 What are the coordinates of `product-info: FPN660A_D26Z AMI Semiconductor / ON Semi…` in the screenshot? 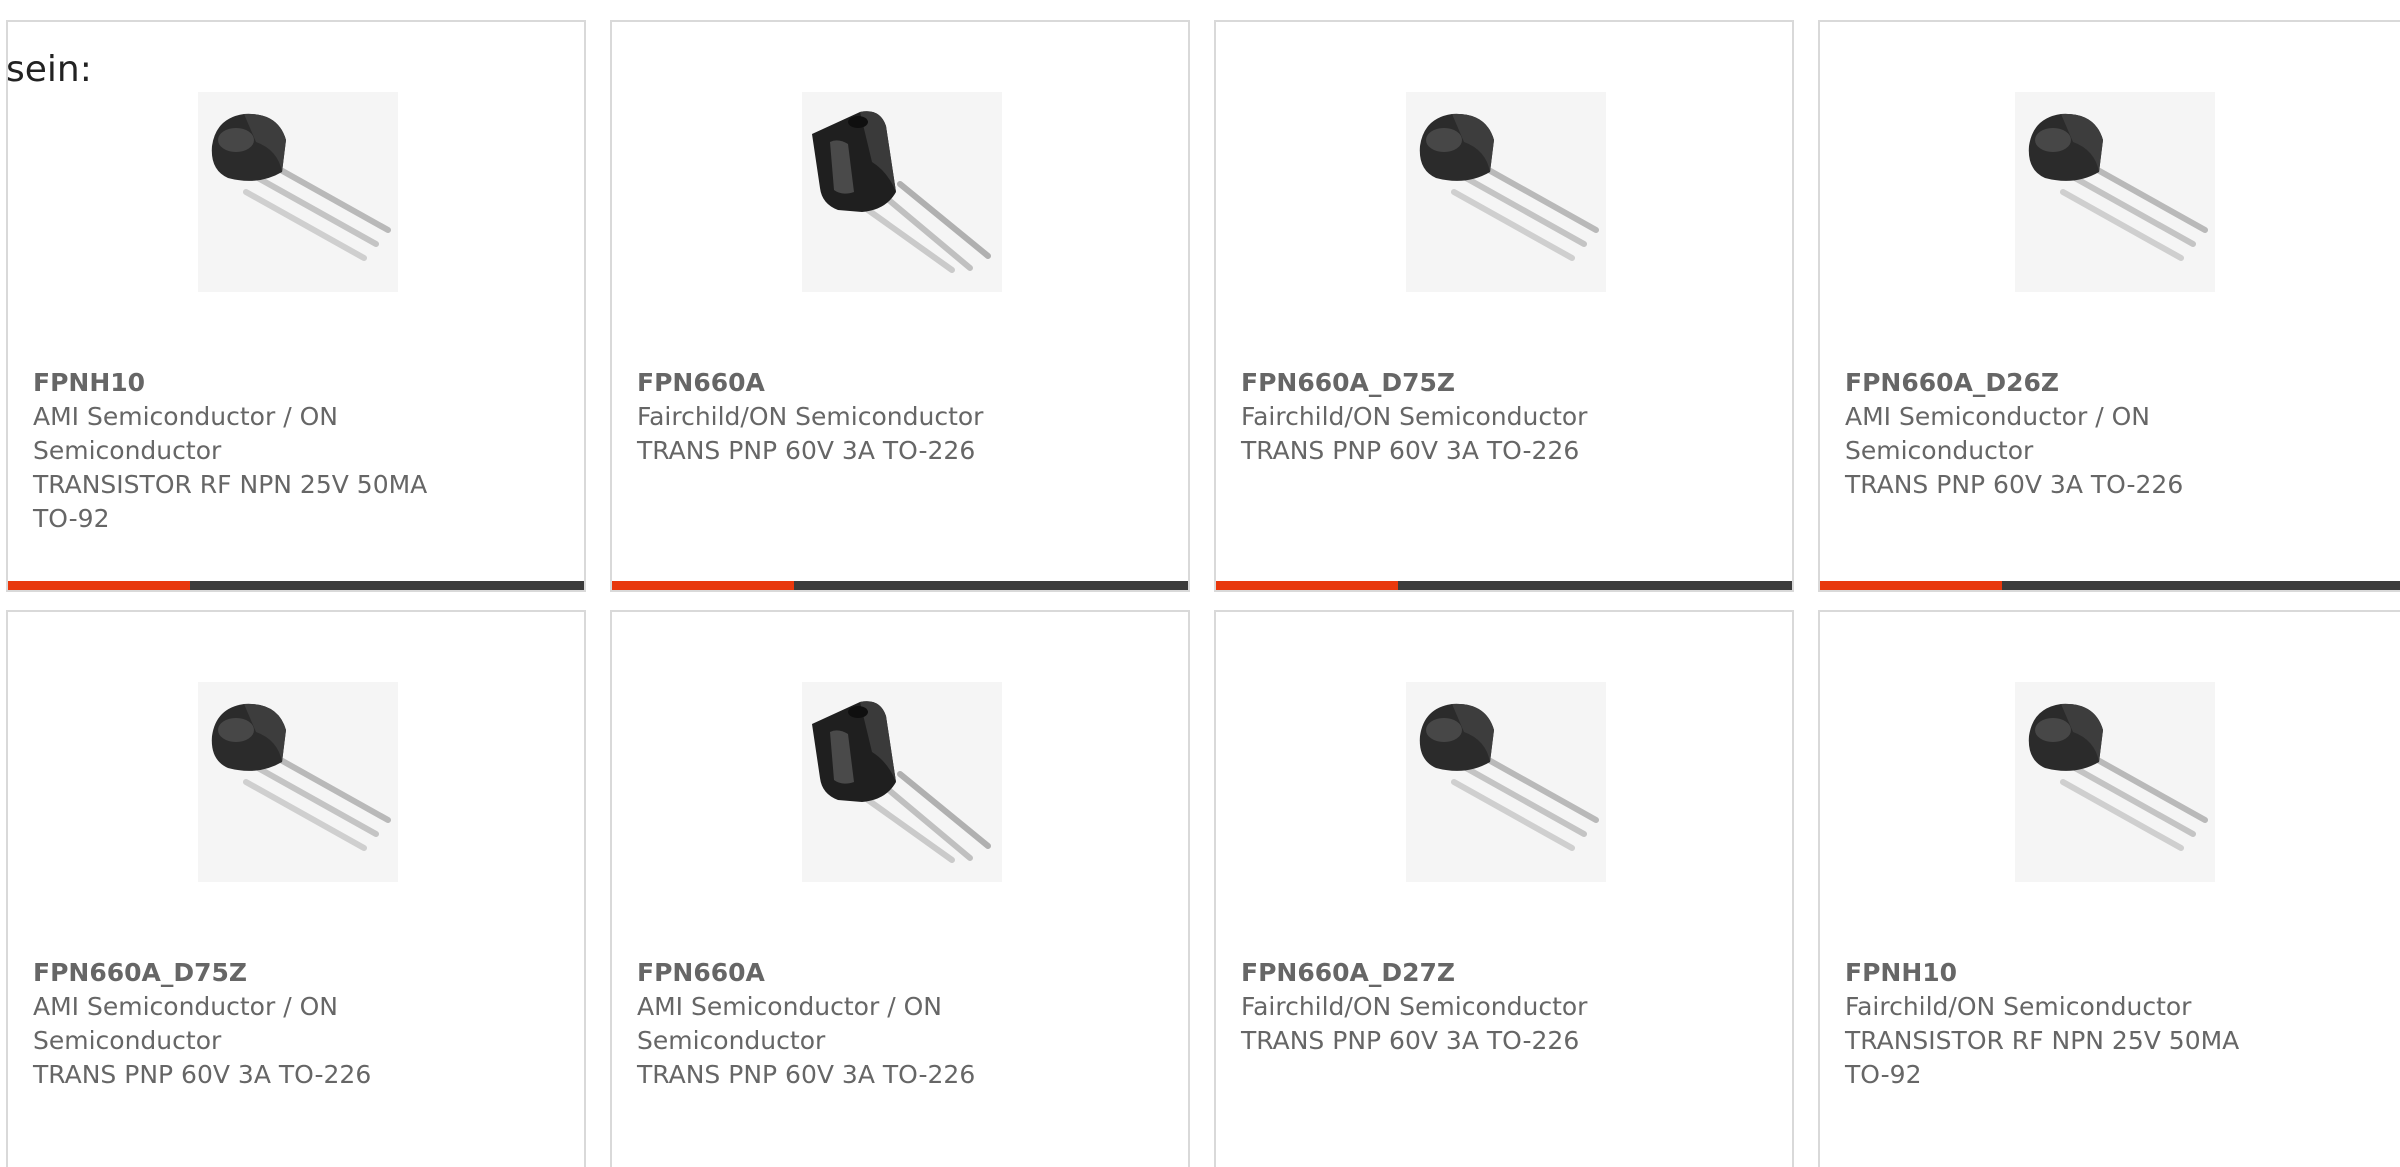 It's located at (2055, 434).